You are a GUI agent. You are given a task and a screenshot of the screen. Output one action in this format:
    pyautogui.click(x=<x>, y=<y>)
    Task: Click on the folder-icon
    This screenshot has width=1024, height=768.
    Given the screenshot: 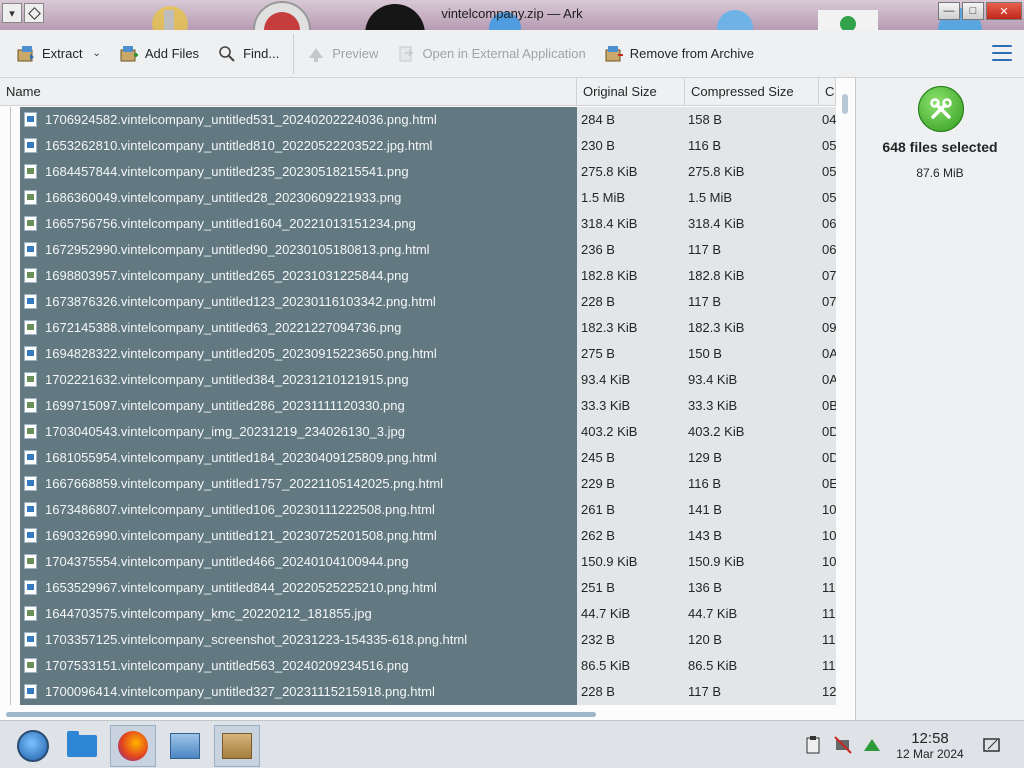 What is the action you would take?
    pyautogui.click(x=82, y=744)
    